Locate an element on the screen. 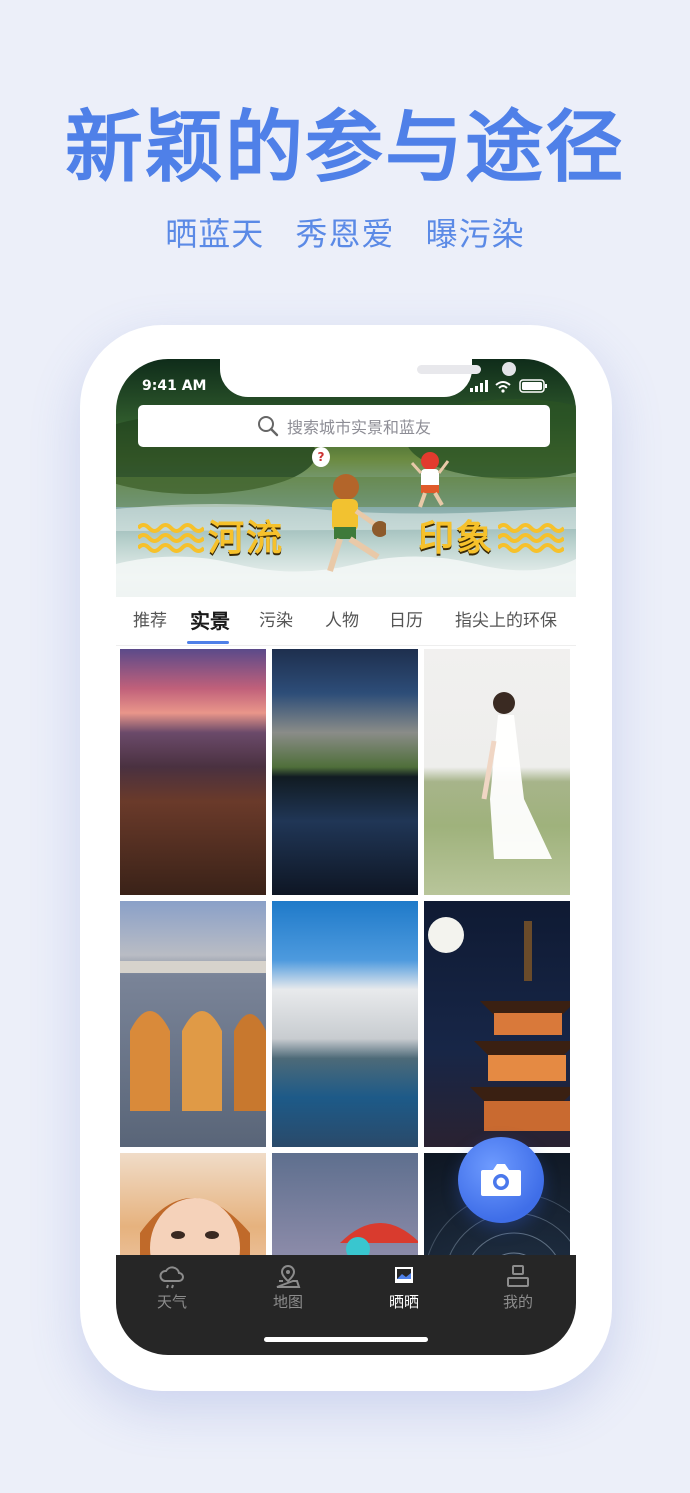  banner-girl-illustration is located at coordinates (430, 480).